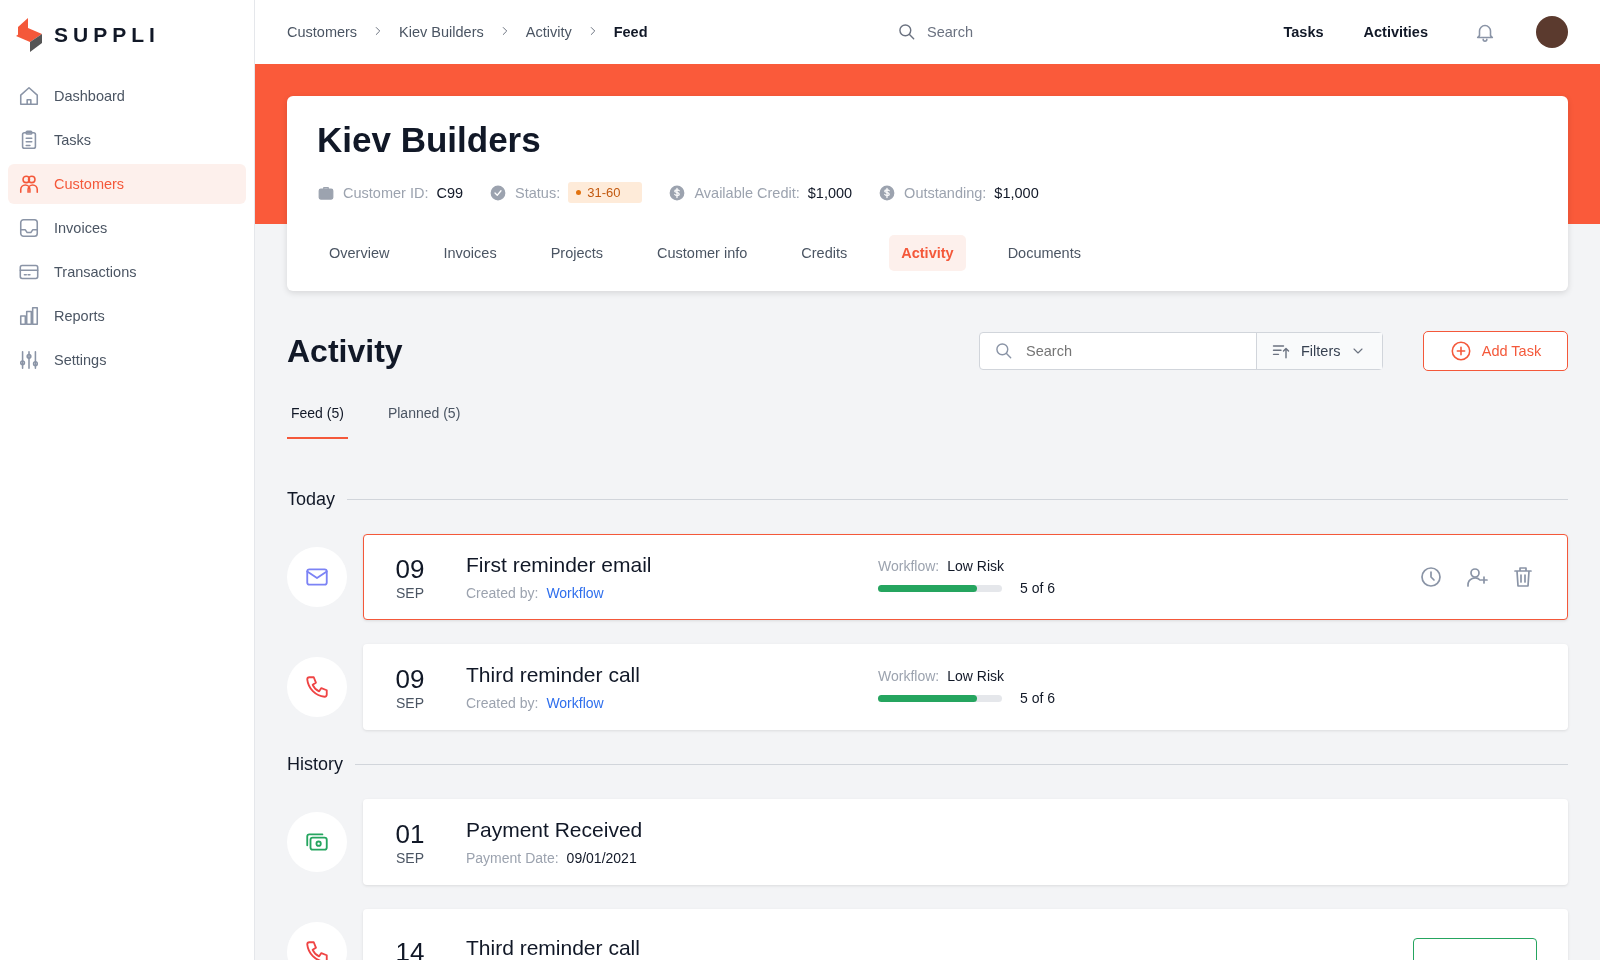  I want to click on activity-title: Payment Received, so click(555, 830).